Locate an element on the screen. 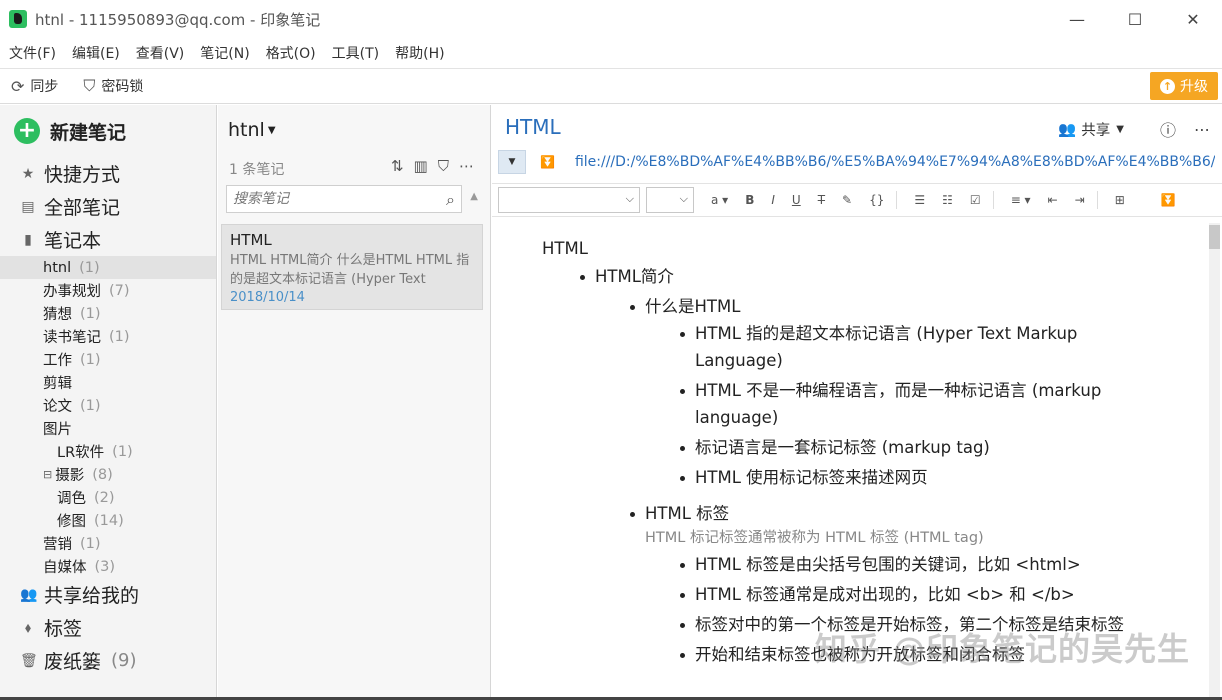  notebook-item: ⊟ 摄影 (8) is located at coordinates (108, 474).